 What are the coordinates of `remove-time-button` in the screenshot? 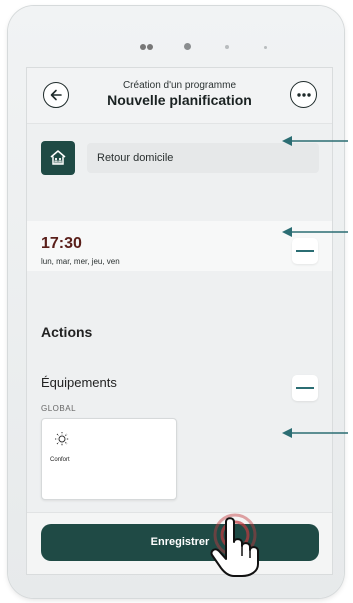 It's located at (305, 251).